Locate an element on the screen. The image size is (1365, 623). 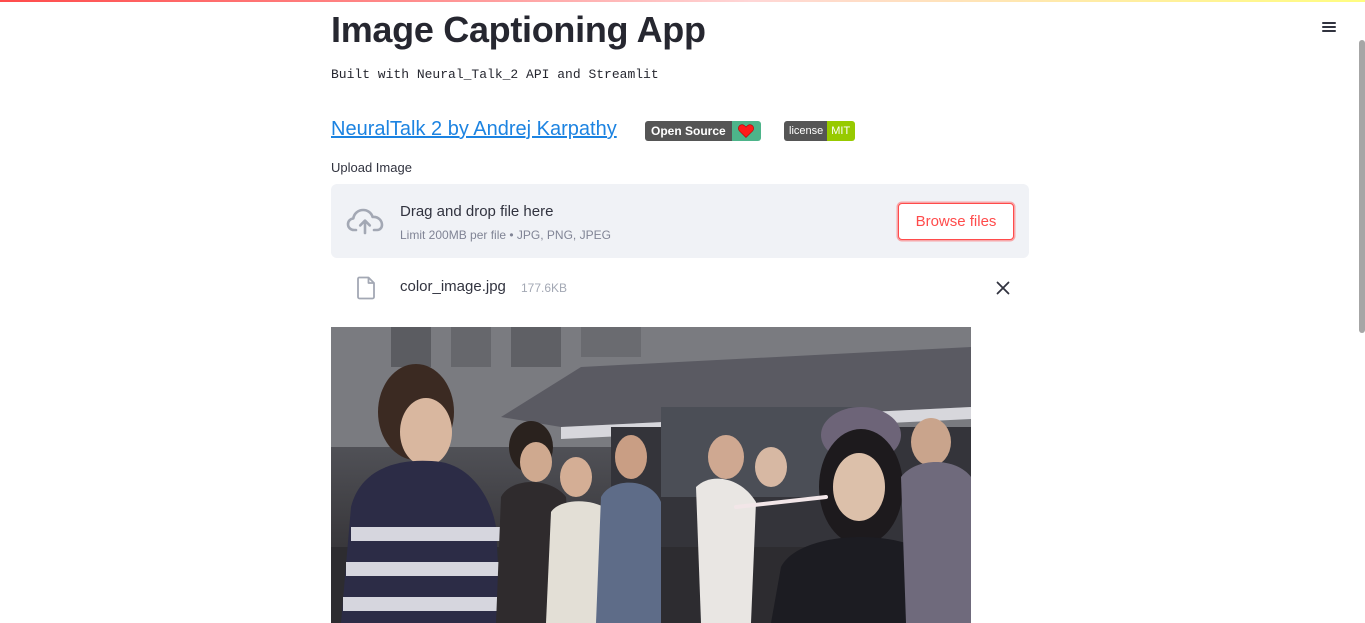
page-title: Image Captioning App is located at coordinates (518, 29).